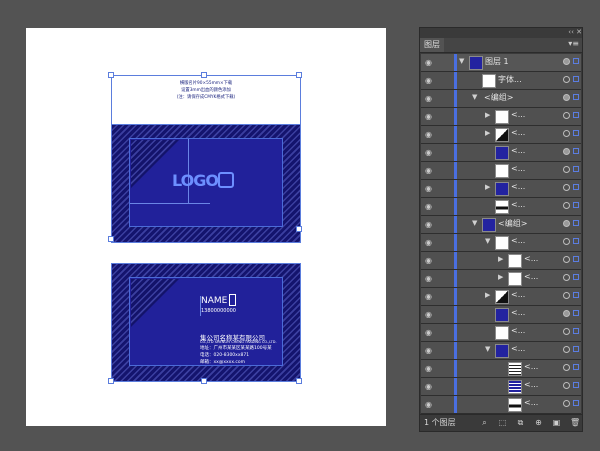  I want to click on panel-menu-icon: ▾≡, so click(573, 43).